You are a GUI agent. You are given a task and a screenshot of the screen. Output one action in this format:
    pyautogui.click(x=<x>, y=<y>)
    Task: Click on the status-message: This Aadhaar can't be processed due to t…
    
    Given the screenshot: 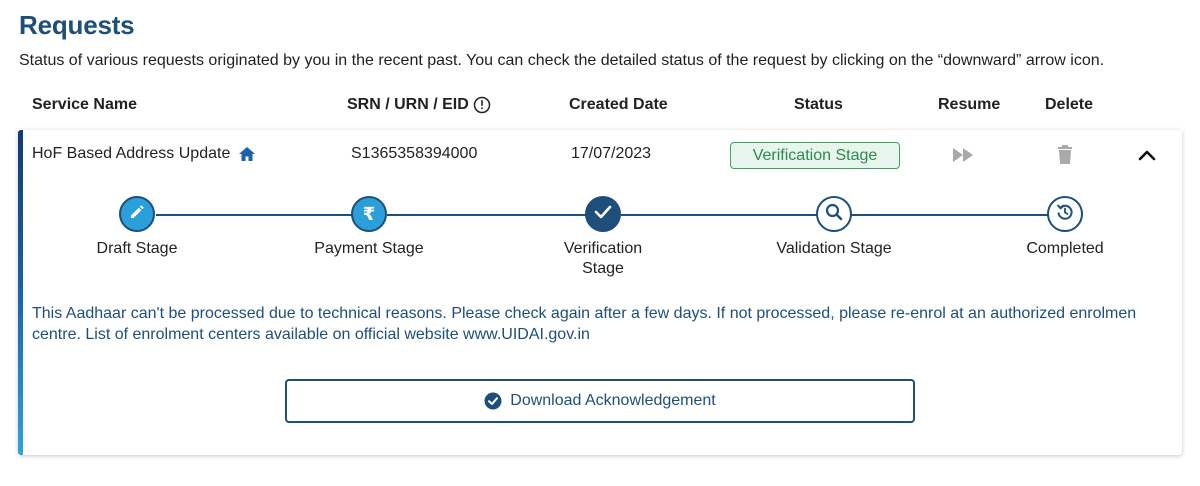 What is the action you would take?
    pyautogui.click(x=607, y=324)
    